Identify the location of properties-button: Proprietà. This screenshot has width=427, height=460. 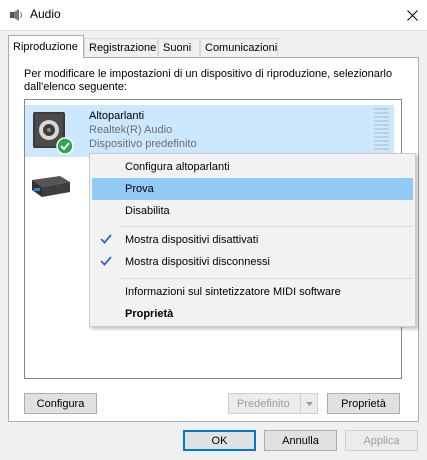
(363, 403).